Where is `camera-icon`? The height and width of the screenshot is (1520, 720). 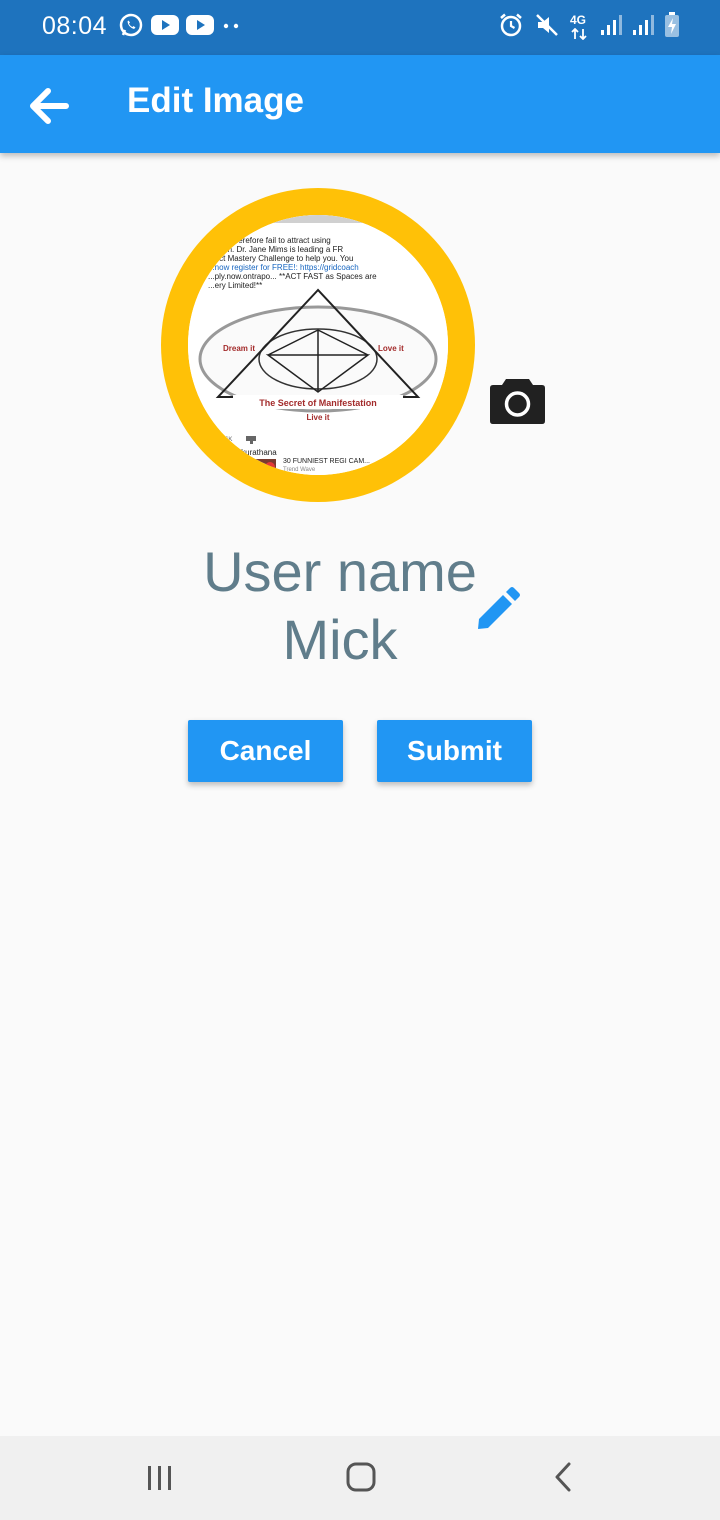
camera-icon is located at coordinates (517, 401).